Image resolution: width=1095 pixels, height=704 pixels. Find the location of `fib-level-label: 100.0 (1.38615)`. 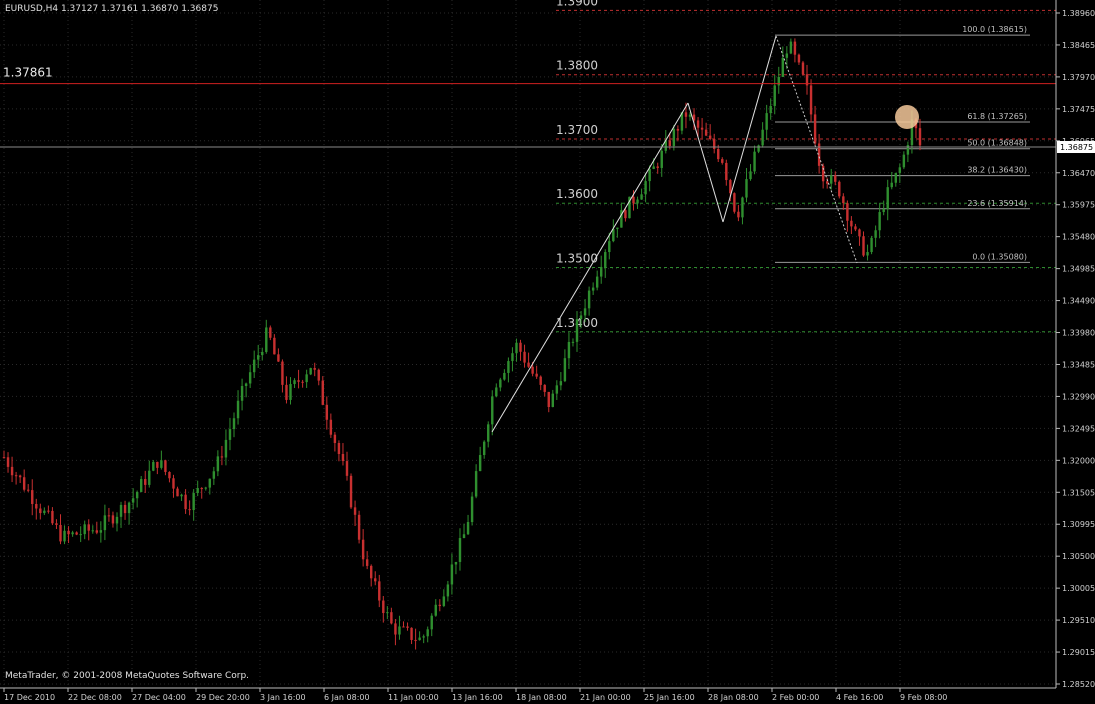

fib-level-label: 100.0 (1.38615) is located at coordinates (994, 29).